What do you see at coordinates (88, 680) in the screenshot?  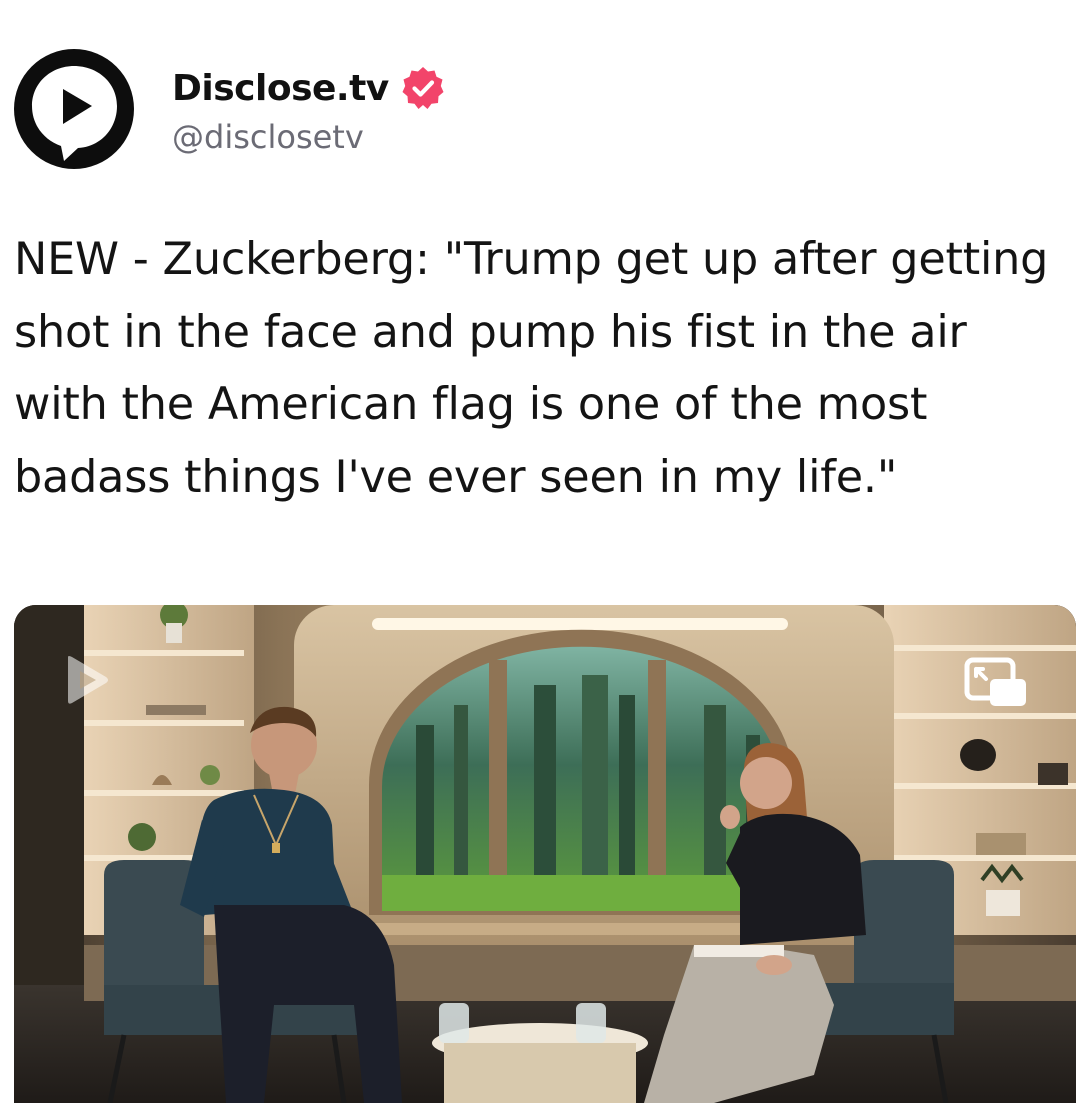 I see `brand-watermark-icon` at bounding box center [88, 680].